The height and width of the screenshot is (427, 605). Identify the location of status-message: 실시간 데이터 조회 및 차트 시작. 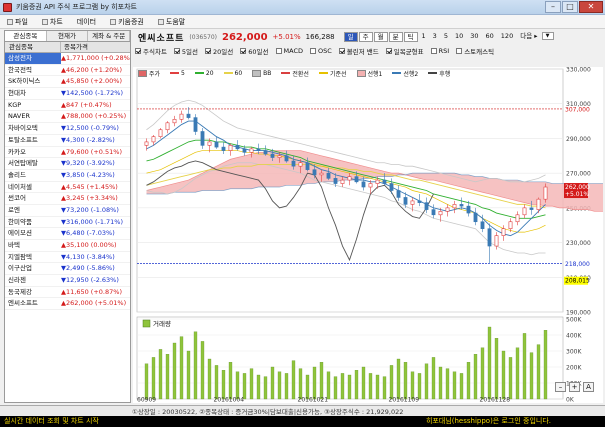
(51, 421).